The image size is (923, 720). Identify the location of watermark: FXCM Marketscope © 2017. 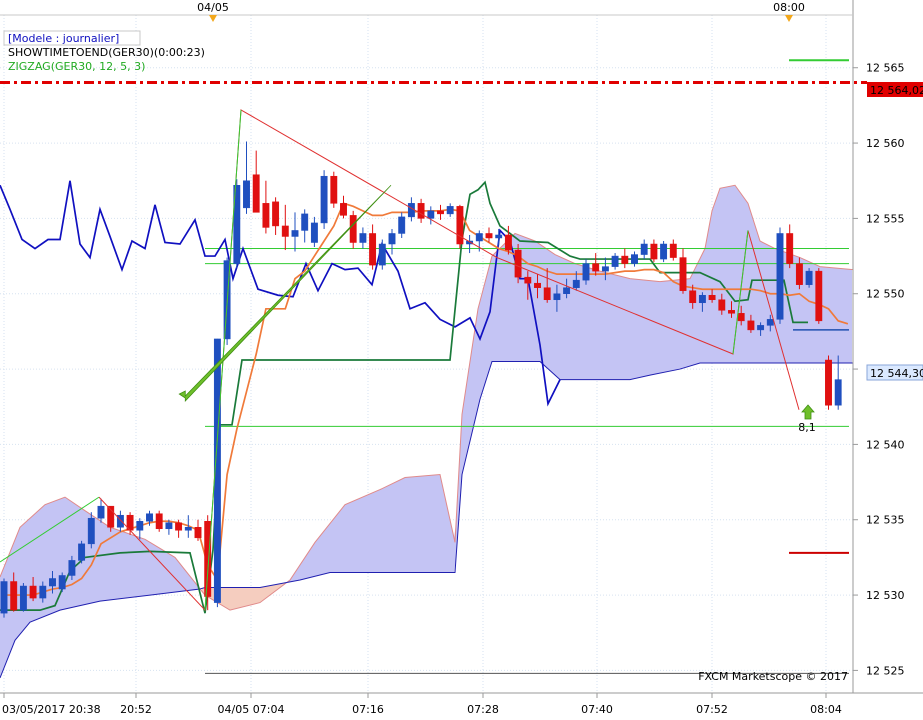
(773, 676).